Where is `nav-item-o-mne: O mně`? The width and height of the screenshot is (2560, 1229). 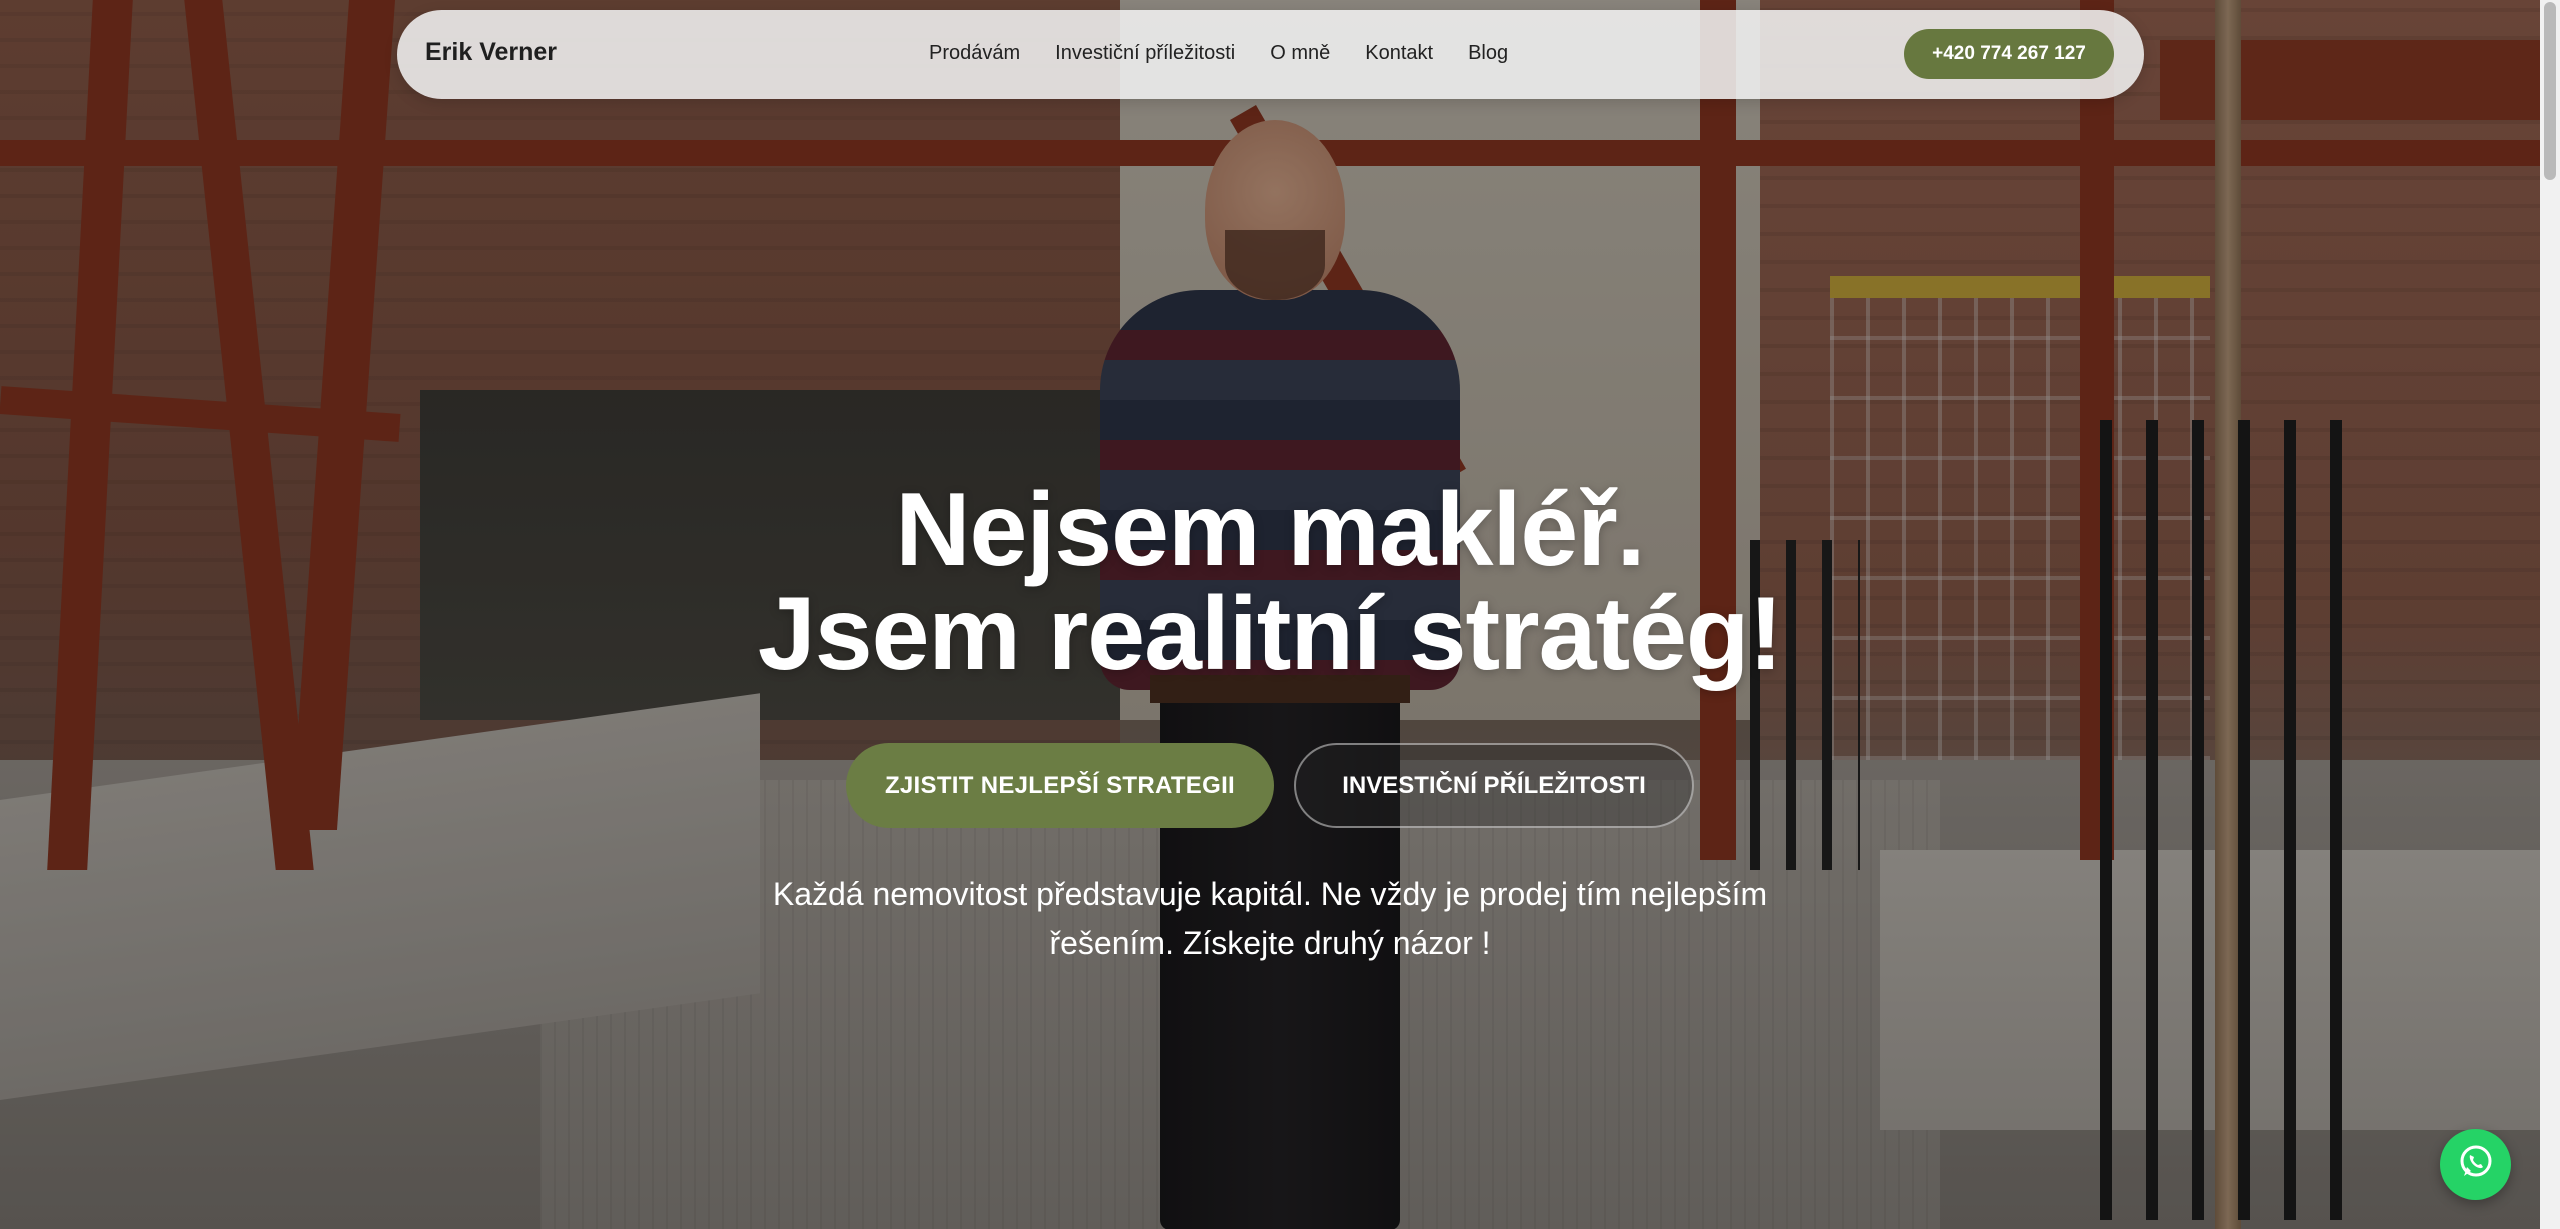
nav-item-o-mne: O mně is located at coordinates (1300, 53).